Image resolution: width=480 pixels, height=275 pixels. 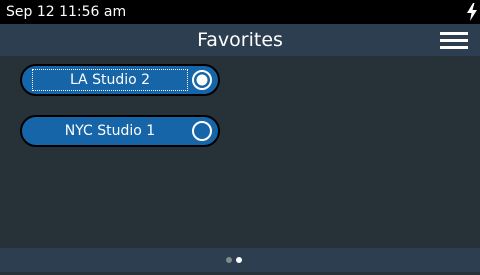 What do you see at coordinates (110, 131) in the screenshot?
I see `favorite-item-label: NYC Studio 1` at bounding box center [110, 131].